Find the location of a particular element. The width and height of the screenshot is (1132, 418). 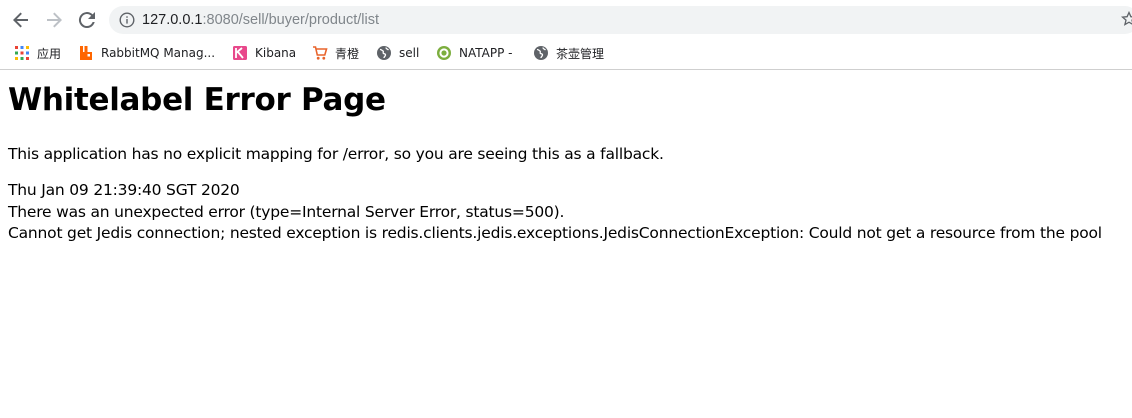

browser-toolbar: 127.0.0.1:8080/sell/buyer/product/list is located at coordinates (566, 18).